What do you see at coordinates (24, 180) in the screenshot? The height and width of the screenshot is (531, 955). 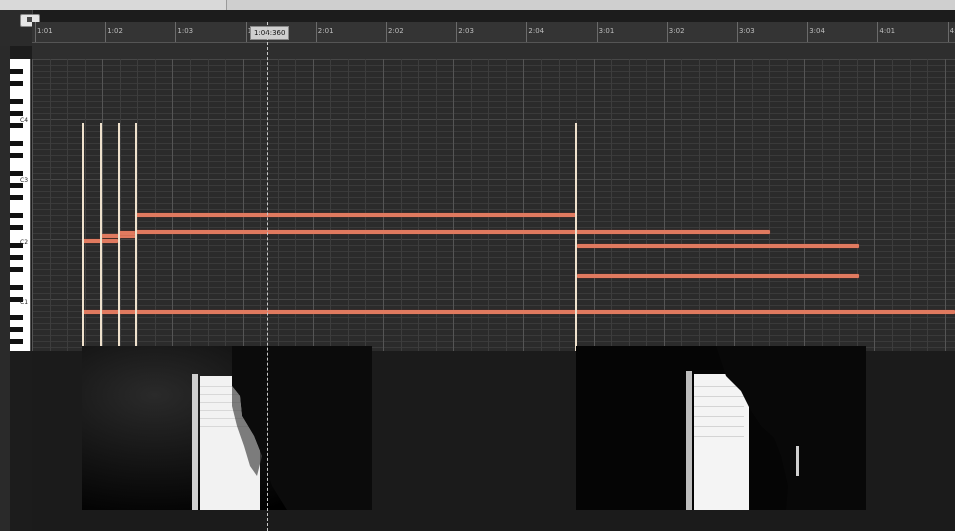 I see `octave-label: C3` at bounding box center [24, 180].